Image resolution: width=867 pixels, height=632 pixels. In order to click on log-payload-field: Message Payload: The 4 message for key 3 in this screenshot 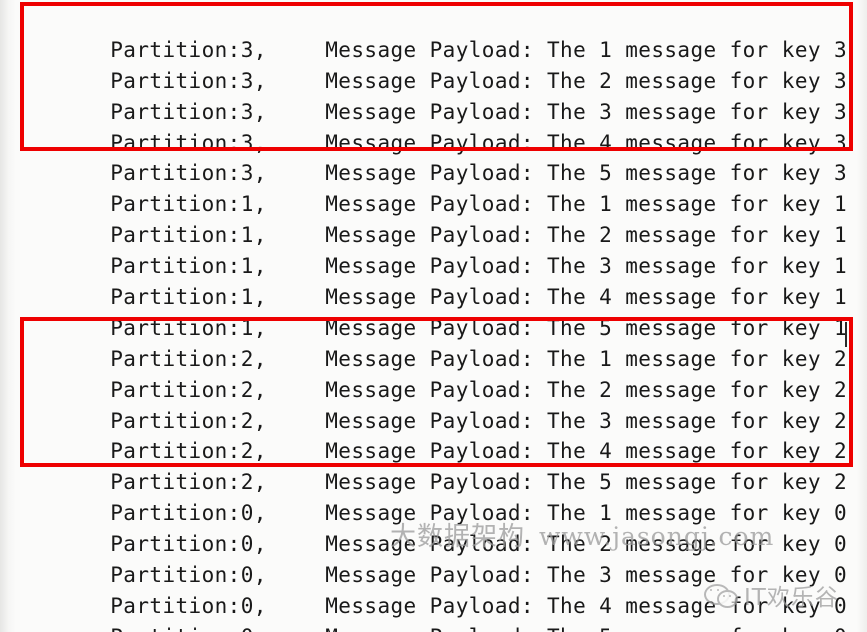, I will do `click(586, 142)`.